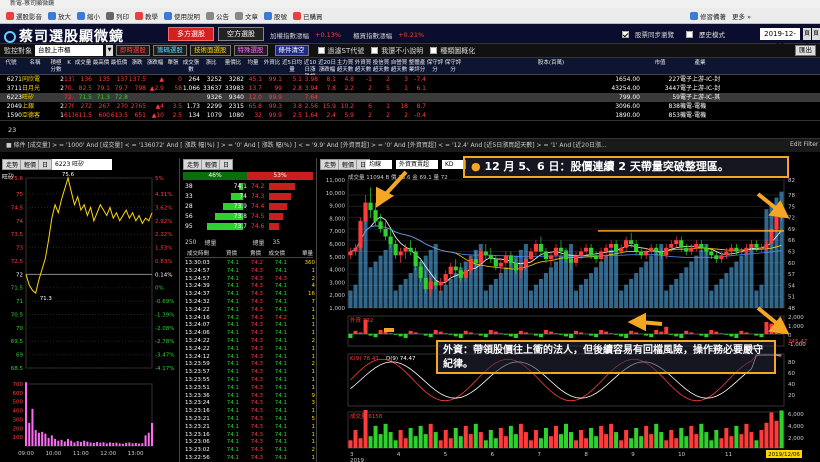 The height and width of the screenshot is (462, 820). Describe the element at coordinates (330, 164) in the screenshot. I see `daily-tab-trend: 走勢` at that location.